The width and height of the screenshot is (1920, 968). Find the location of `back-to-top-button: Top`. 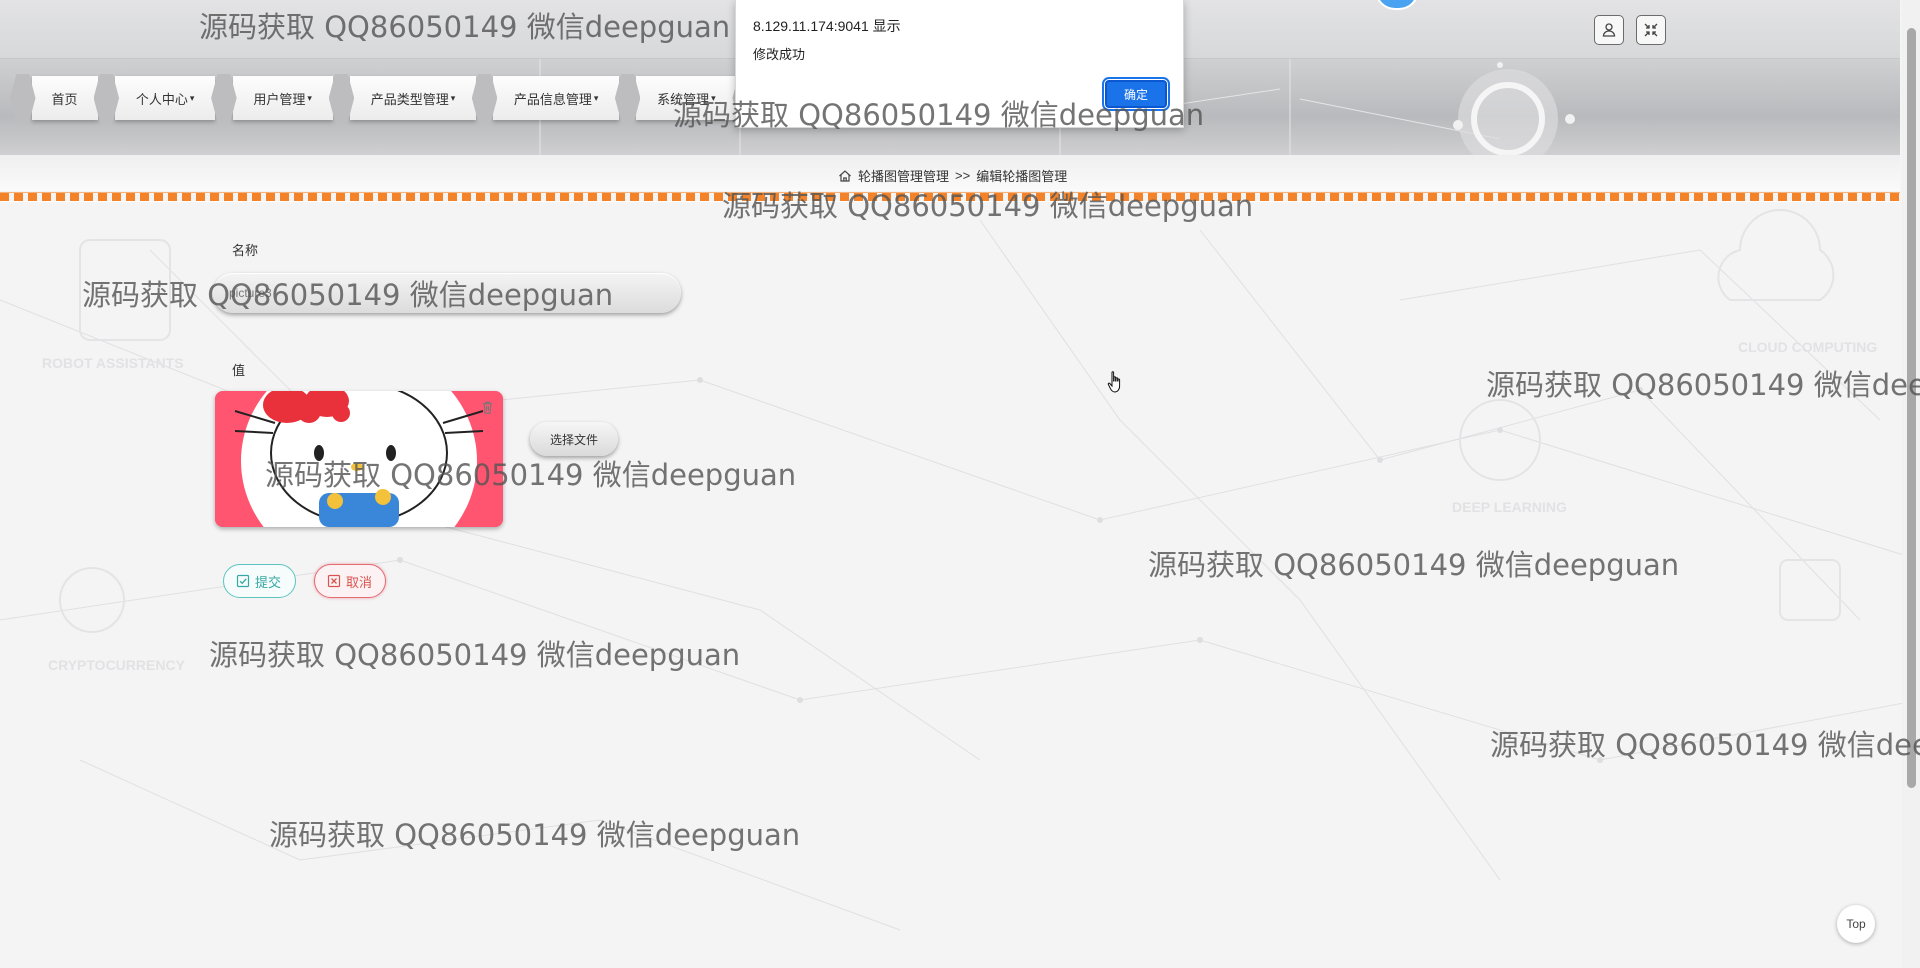

back-to-top-button: Top is located at coordinates (1856, 924).